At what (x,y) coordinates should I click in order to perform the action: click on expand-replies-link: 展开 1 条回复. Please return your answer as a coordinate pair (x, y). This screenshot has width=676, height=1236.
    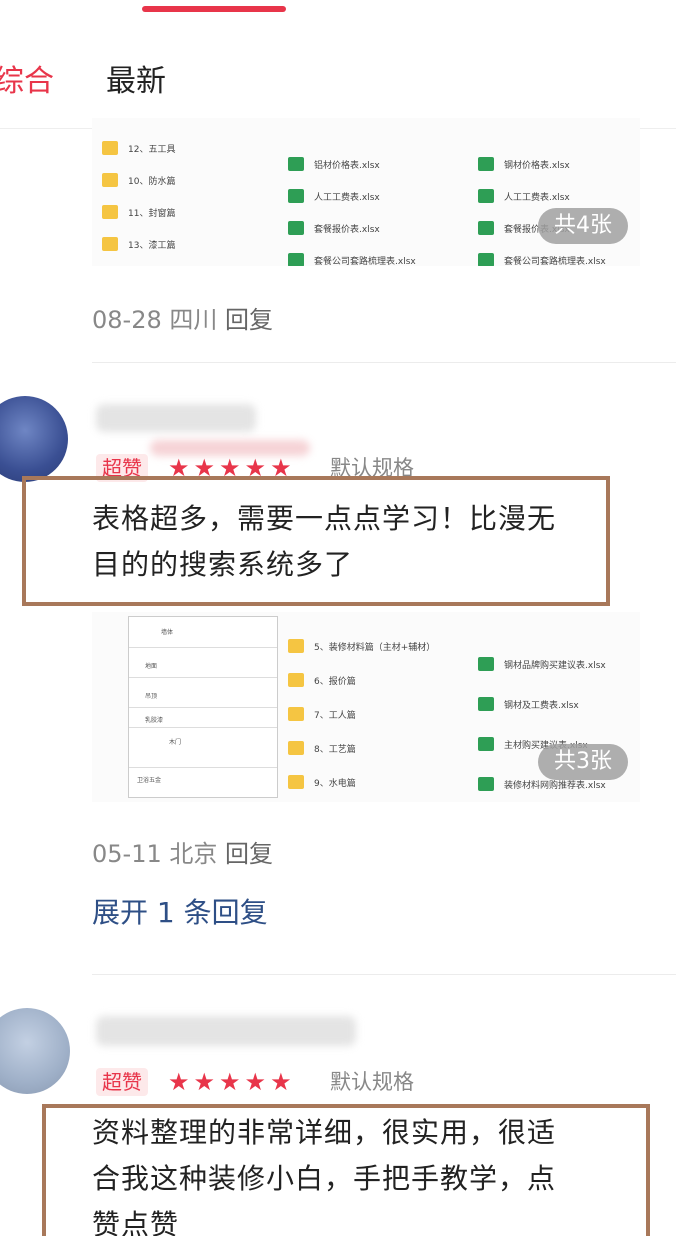
    Looking at the image, I should click on (180, 913).